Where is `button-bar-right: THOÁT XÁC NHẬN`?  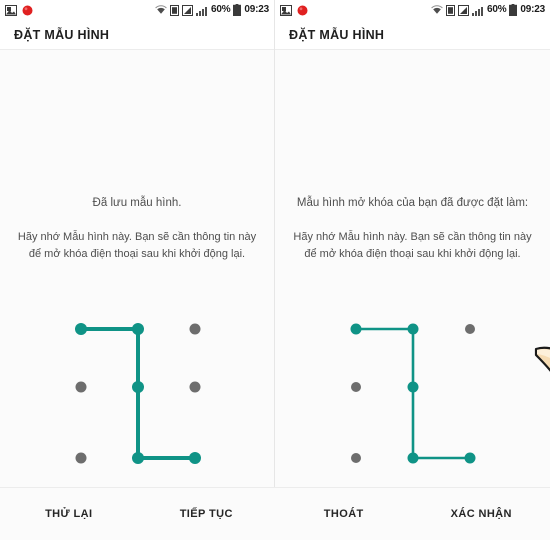 button-bar-right: THOÁT XÁC NHẬN is located at coordinates (412, 513).